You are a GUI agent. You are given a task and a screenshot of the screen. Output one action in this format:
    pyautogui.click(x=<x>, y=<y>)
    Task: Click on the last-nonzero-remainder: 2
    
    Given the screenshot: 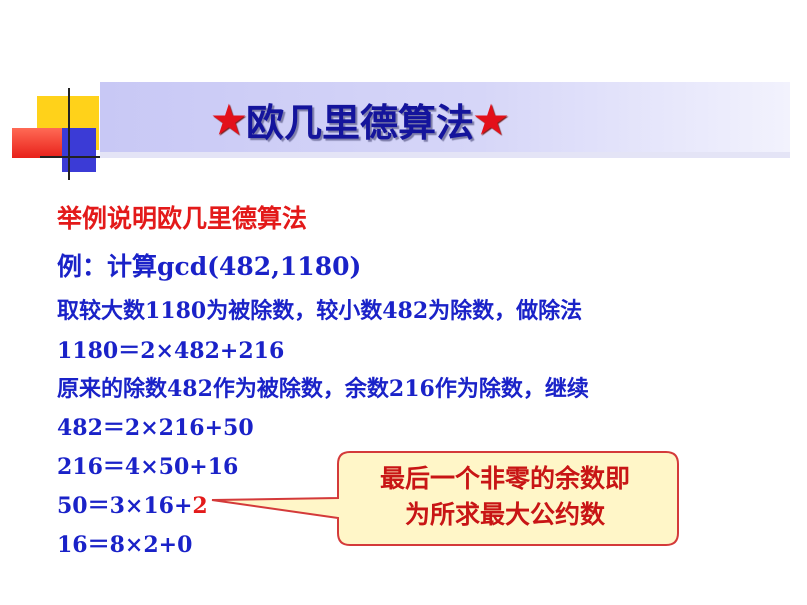 What is the action you would take?
    pyautogui.click(x=200, y=506)
    